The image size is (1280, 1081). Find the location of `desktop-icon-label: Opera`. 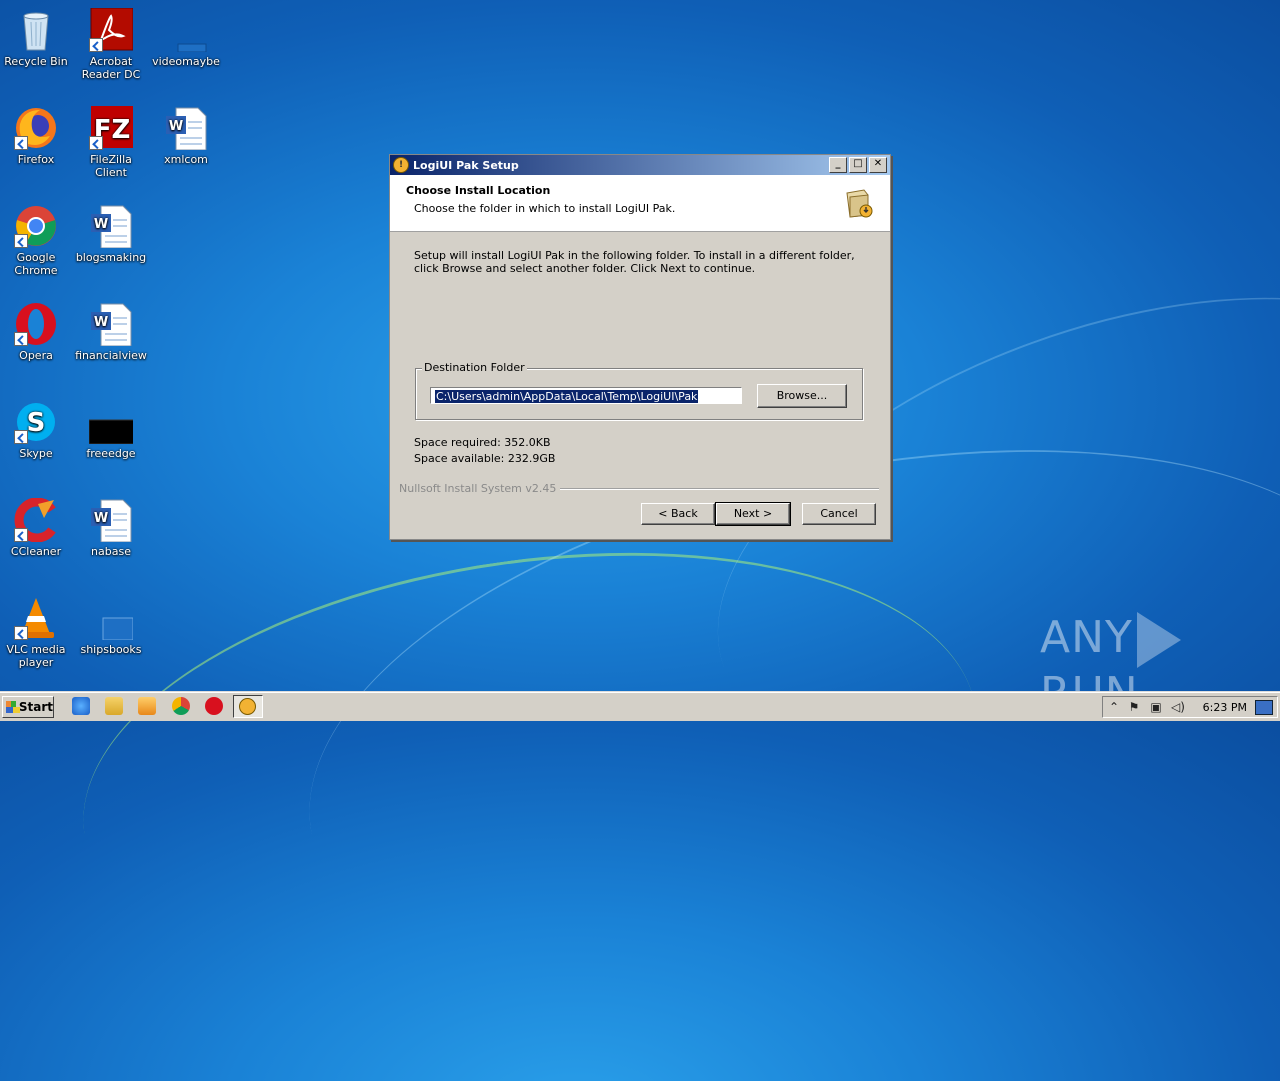

desktop-icon-label: Opera is located at coordinates (36, 355).